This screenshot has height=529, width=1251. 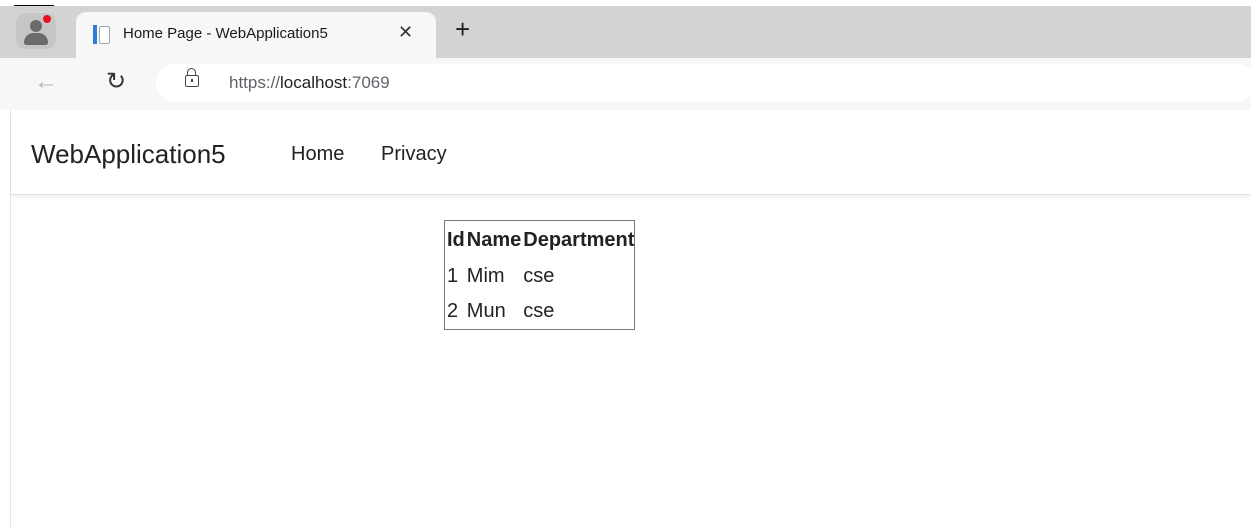 I want to click on cell-id: 1, so click(x=453, y=276).